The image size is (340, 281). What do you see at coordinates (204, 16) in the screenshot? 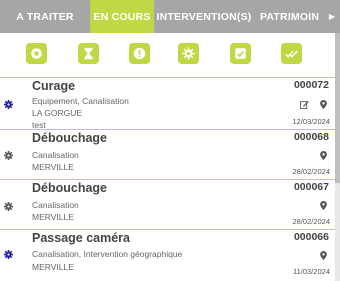
I see `tab-interventions: INTERVENTION(S)` at bounding box center [204, 16].